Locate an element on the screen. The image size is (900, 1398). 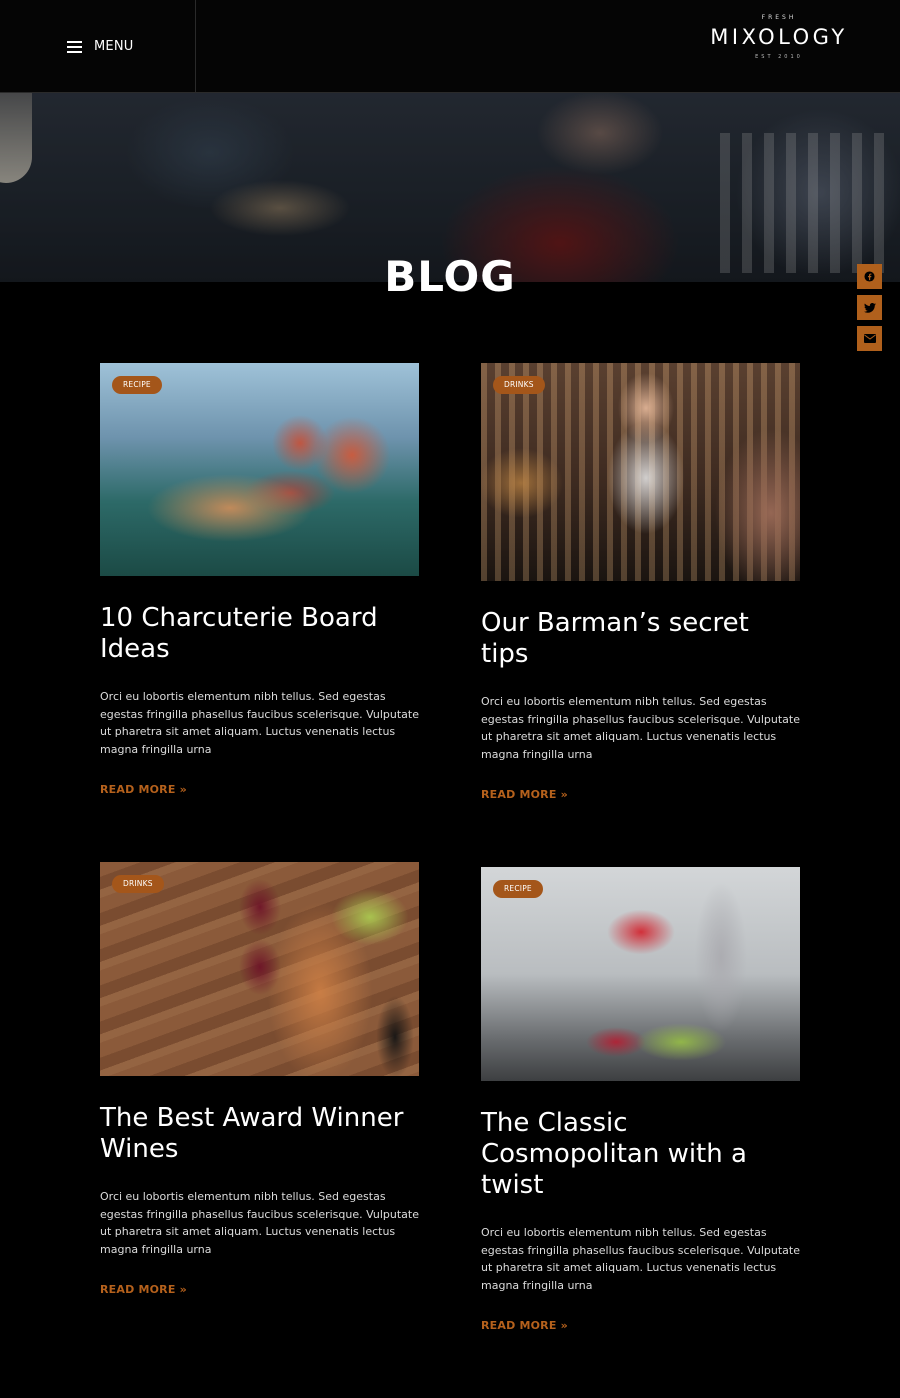
post-title: The Best Award Winner Wines is located at coordinates (259, 1134).